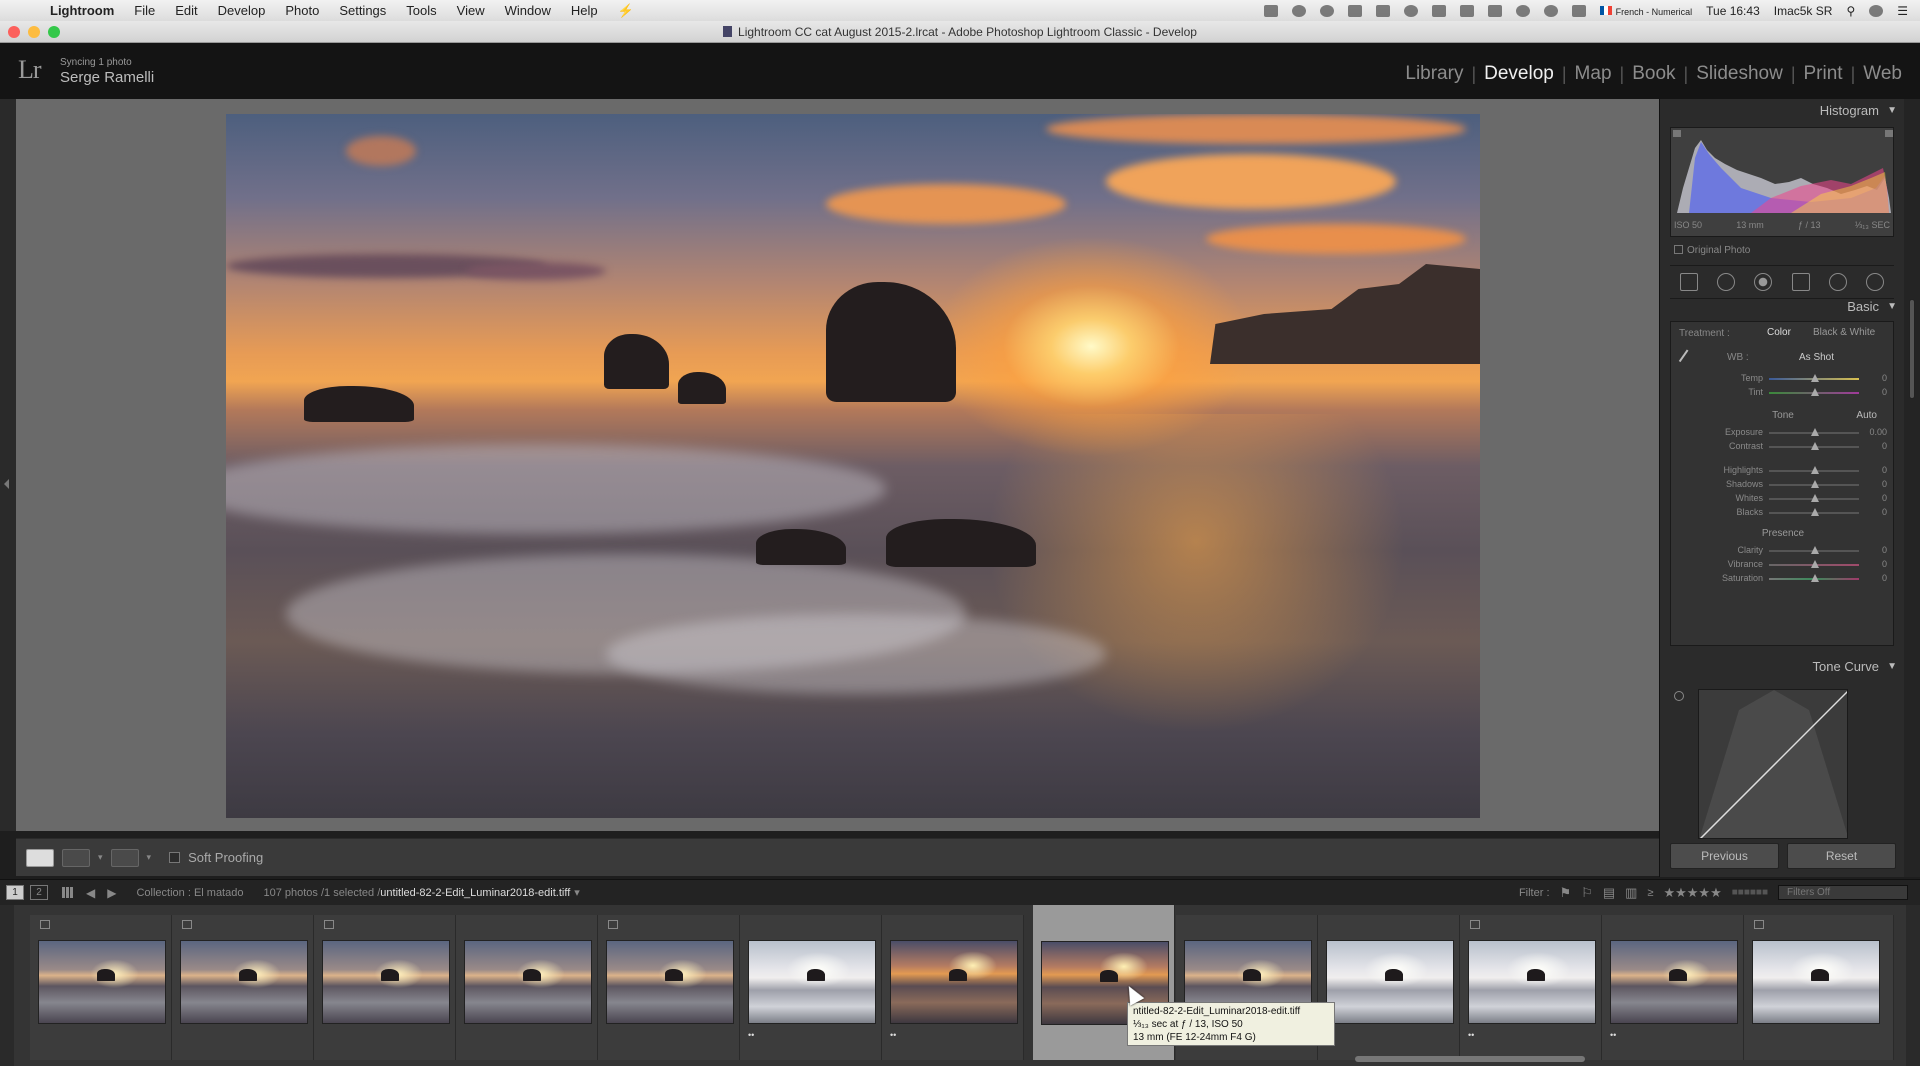 This screenshot has width=1920, height=1066. What do you see at coordinates (1578, 10) in the screenshot?
I see `display-icon` at bounding box center [1578, 10].